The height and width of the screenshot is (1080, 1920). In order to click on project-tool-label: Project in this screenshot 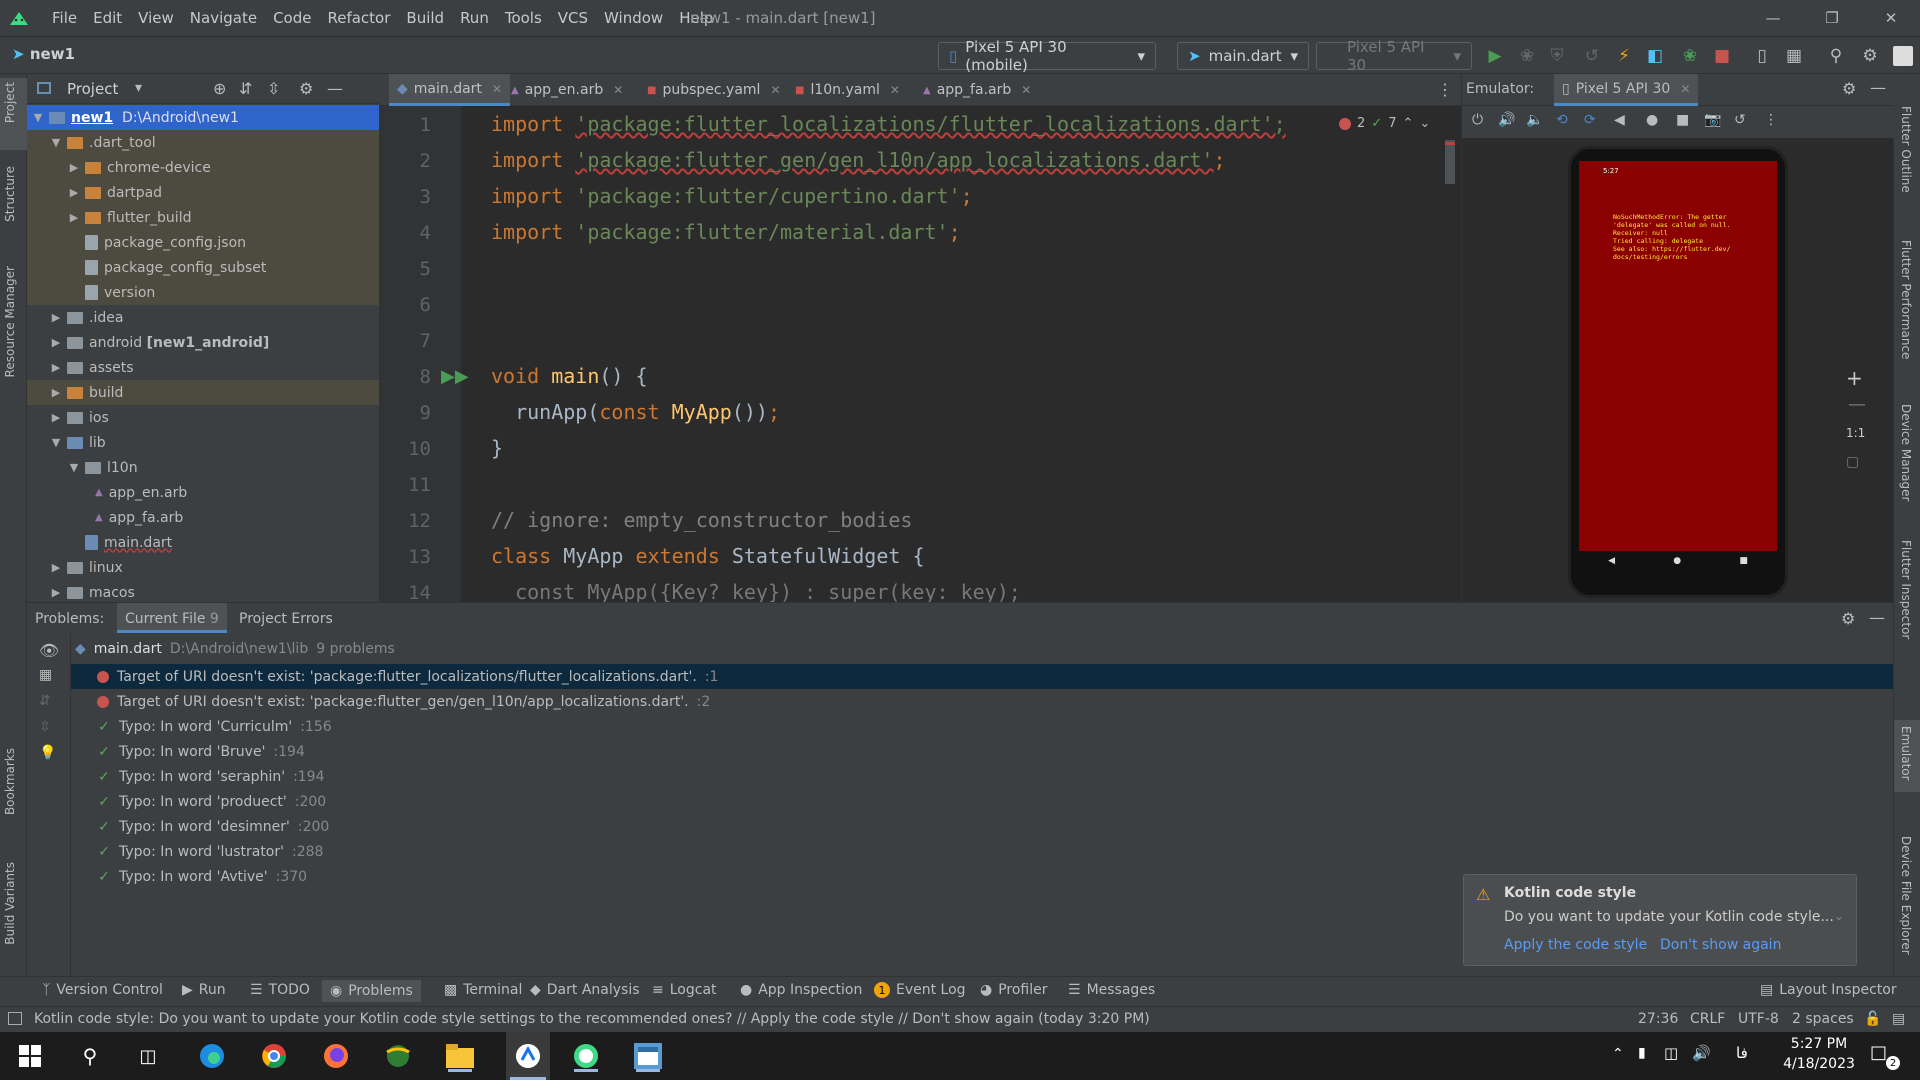, I will do `click(10, 102)`.